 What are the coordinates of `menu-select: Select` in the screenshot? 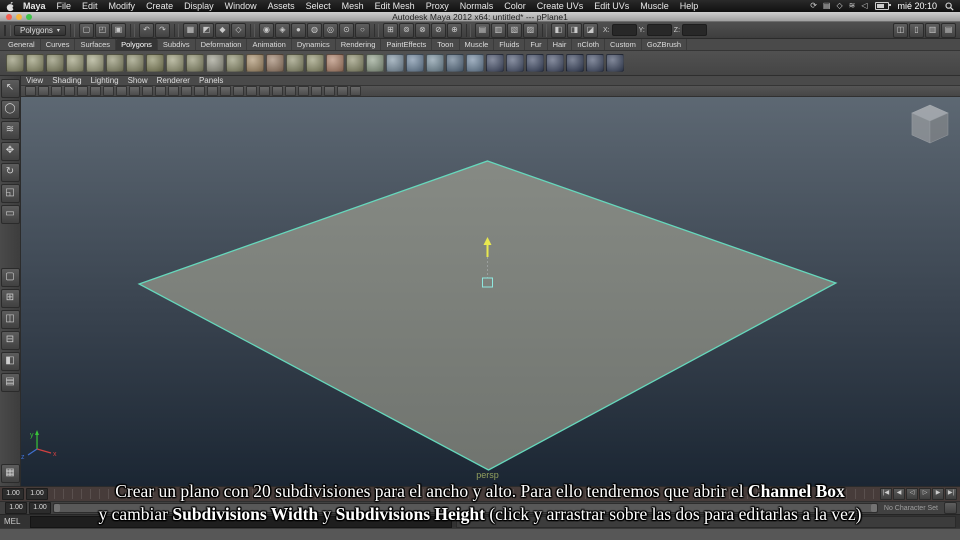 It's located at (318, 6).